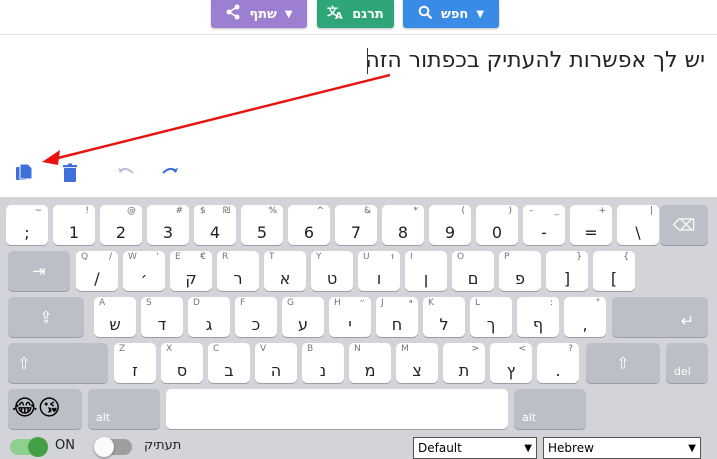 This screenshot has width=717, height=459. I want to click on alt-right-key: alt, so click(550, 409).